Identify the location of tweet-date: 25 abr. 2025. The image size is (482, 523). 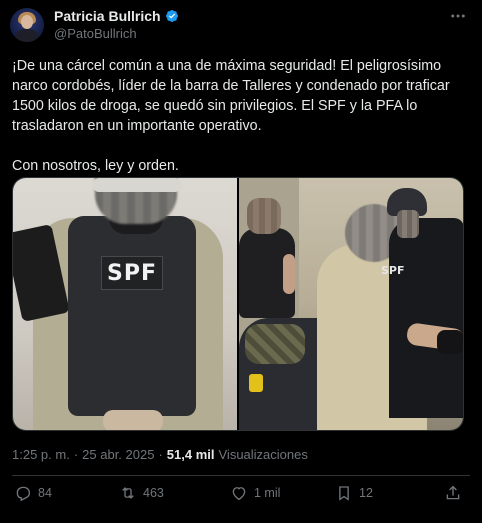
(118, 454).